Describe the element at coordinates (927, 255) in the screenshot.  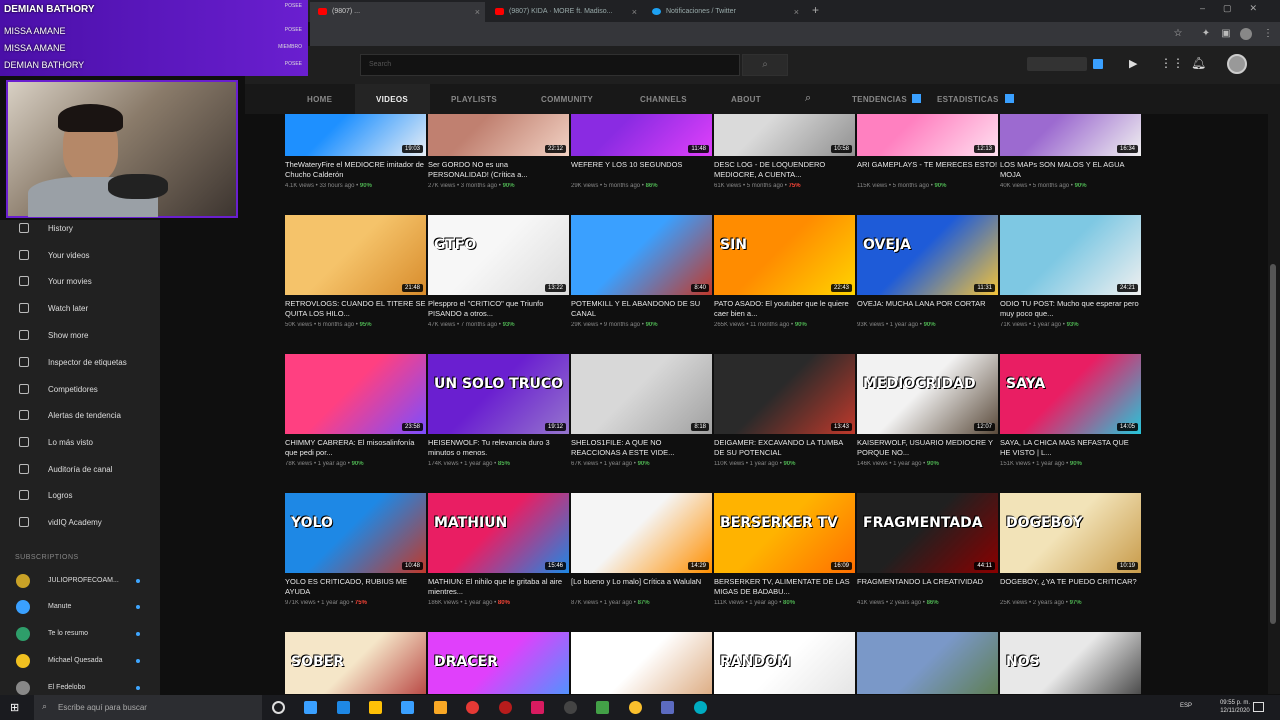
I see `video-thumbnail: OVEJA 11:31` at that location.